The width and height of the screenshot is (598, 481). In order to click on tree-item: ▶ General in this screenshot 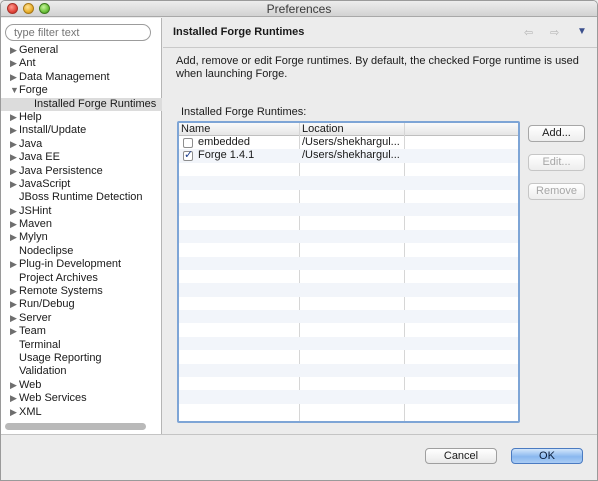, I will do `click(81, 50)`.